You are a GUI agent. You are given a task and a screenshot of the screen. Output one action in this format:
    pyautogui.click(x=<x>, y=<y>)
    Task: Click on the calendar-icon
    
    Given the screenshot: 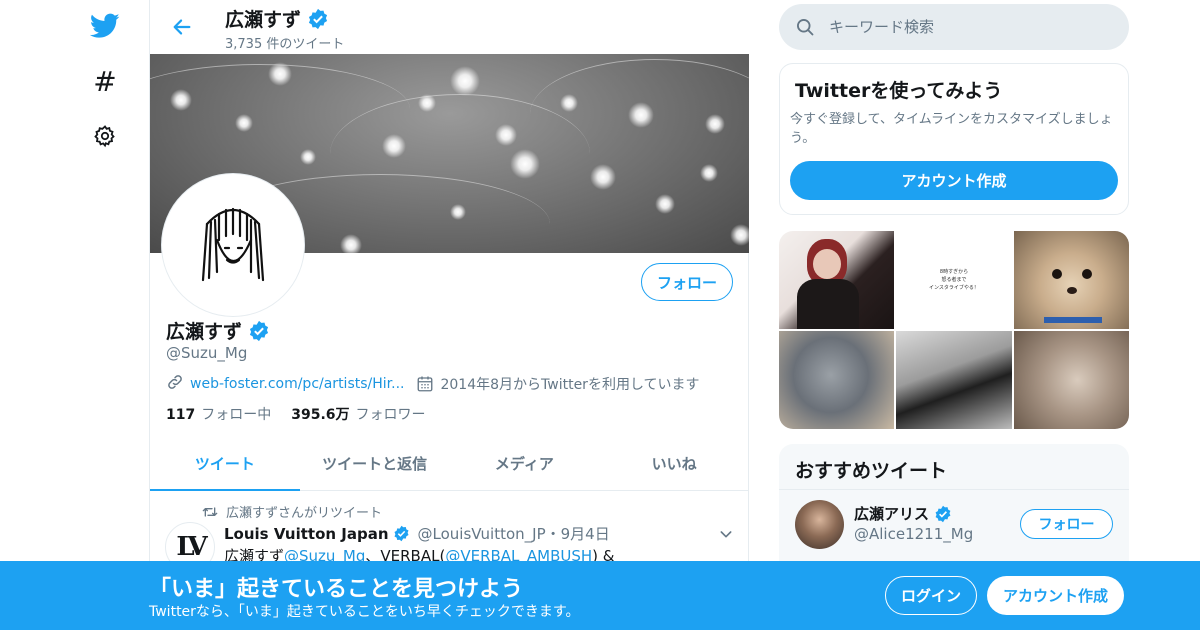 What is the action you would take?
    pyautogui.click(x=425, y=384)
    